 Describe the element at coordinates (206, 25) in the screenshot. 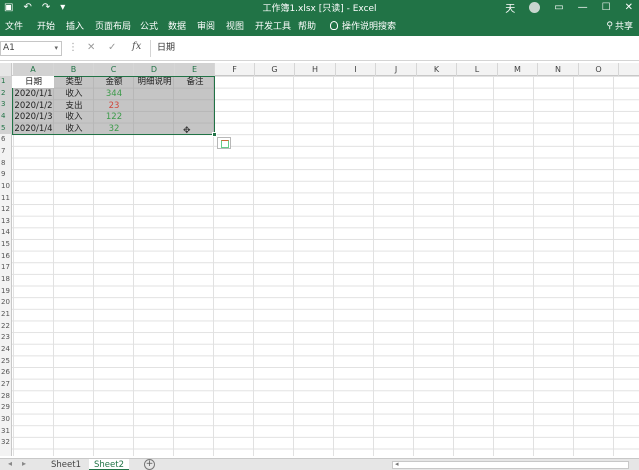

I see `tab-review: 审阅` at that location.